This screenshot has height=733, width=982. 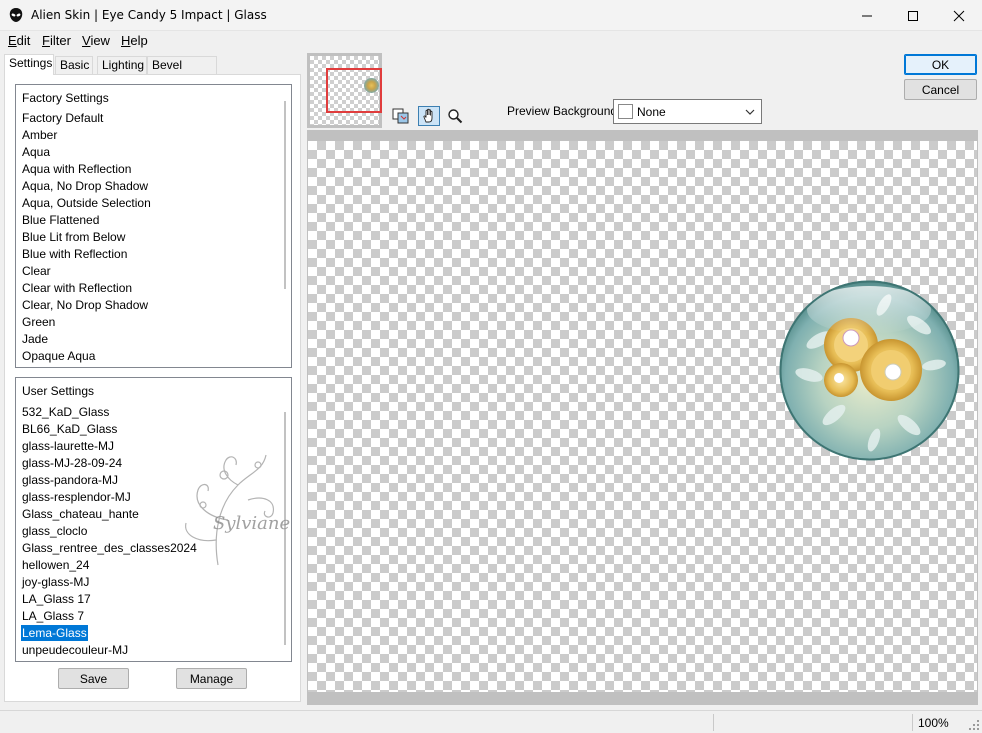 I want to click on hand-tool-button, so click(x=429, y=116).